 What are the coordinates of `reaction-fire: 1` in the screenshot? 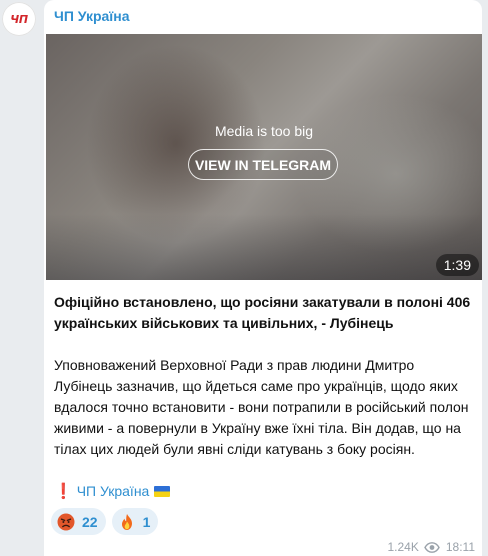 It's located at (135, 521).